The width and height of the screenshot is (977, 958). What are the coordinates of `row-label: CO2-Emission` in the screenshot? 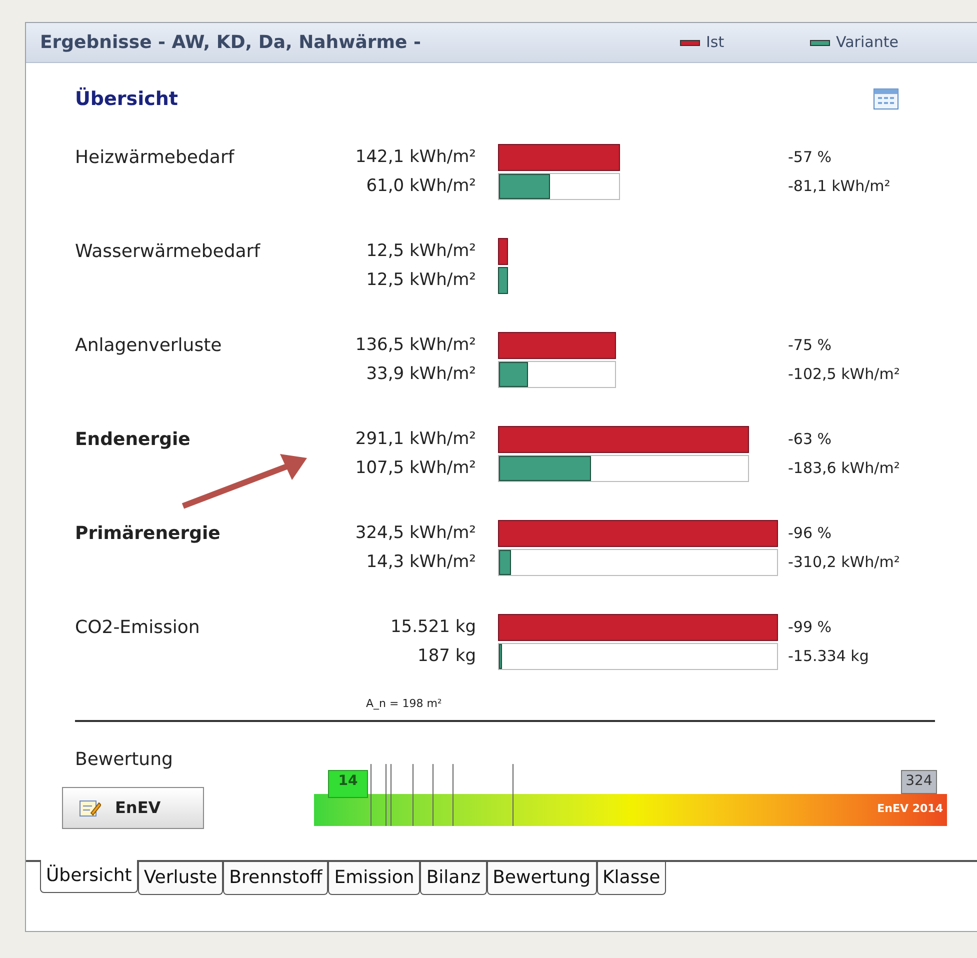 It's located at (137, 628).